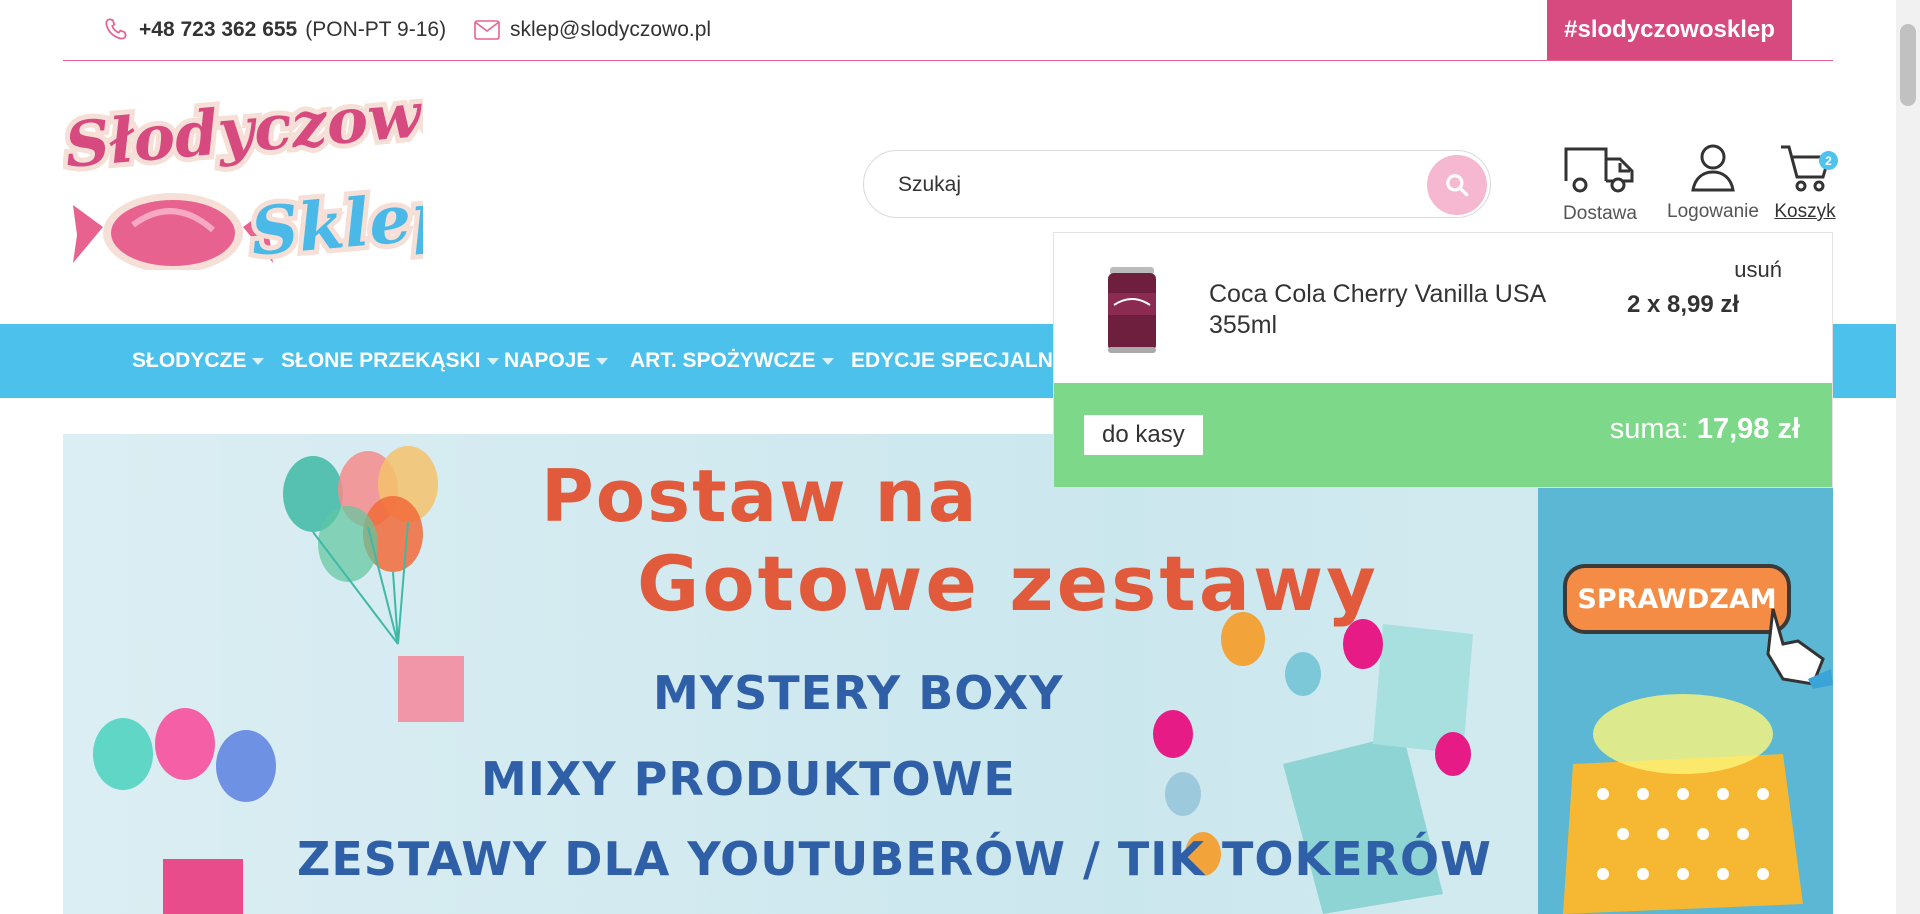  Describe the element at coordinates (858, 693) in the screenshot. I see `banner-line-1: MYSTERY BOXY` at that location.